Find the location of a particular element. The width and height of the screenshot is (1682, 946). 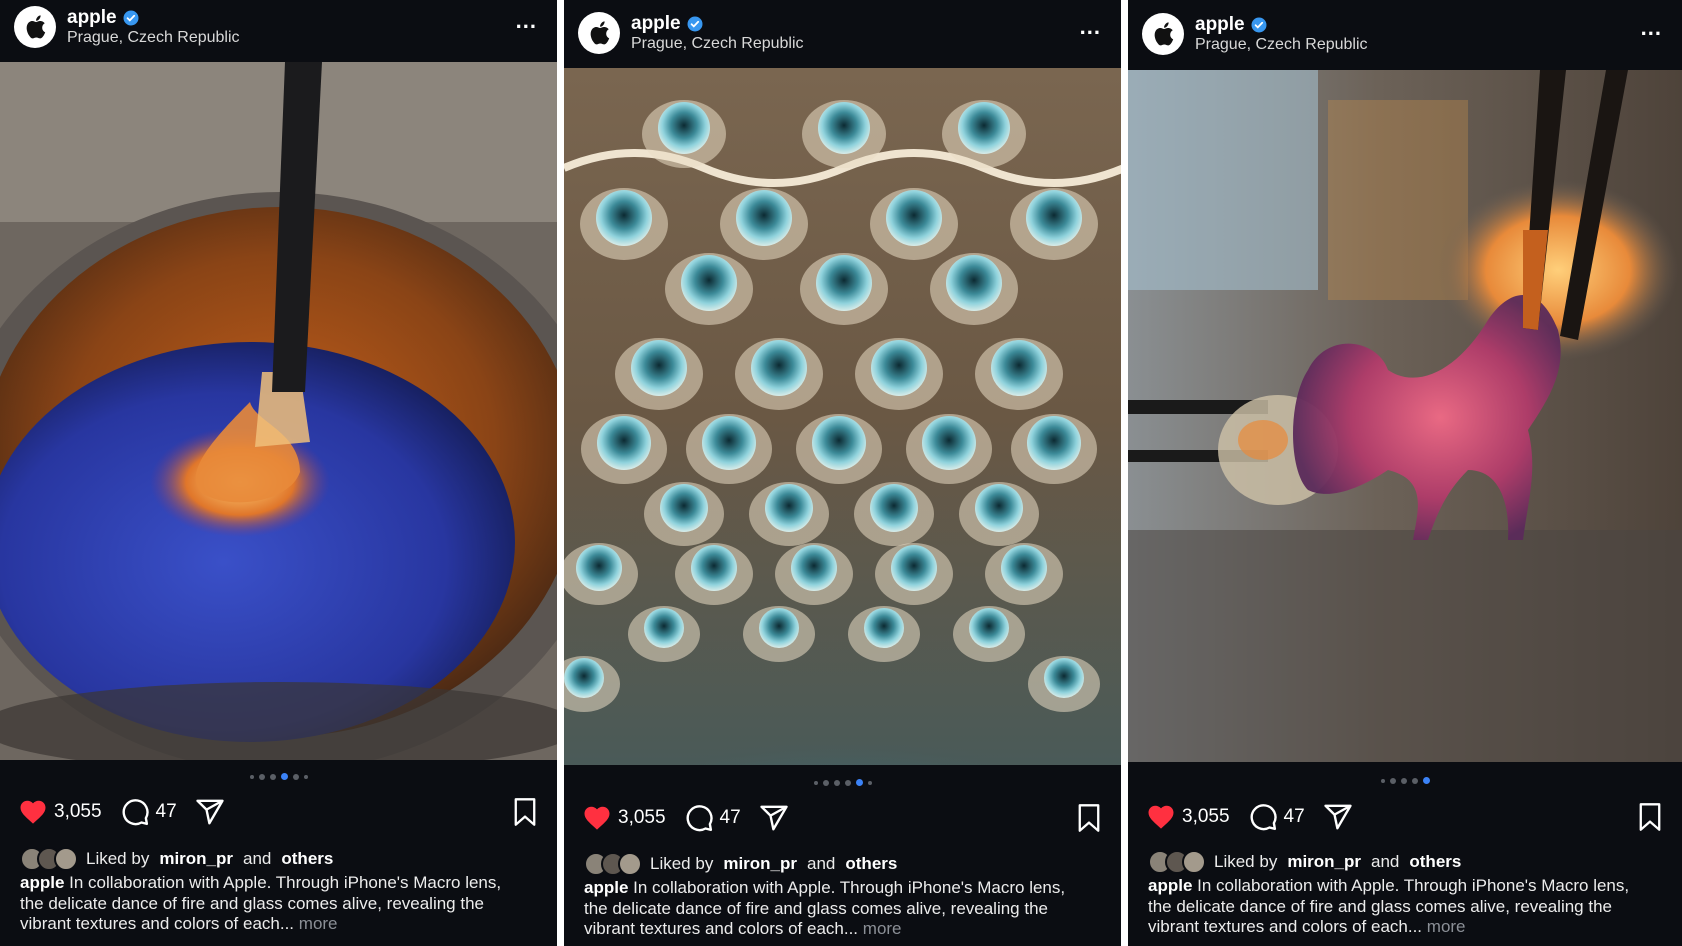

apple-logo-icon is located at coordinates (1164, 34).